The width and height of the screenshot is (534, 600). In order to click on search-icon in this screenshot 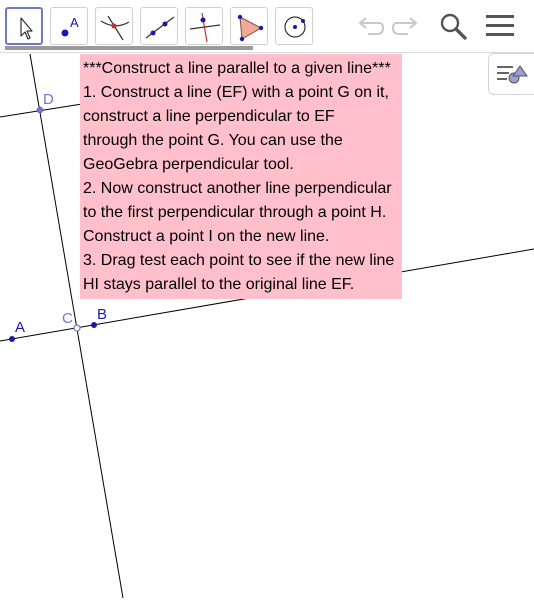, I will do `click(453, 26)`.